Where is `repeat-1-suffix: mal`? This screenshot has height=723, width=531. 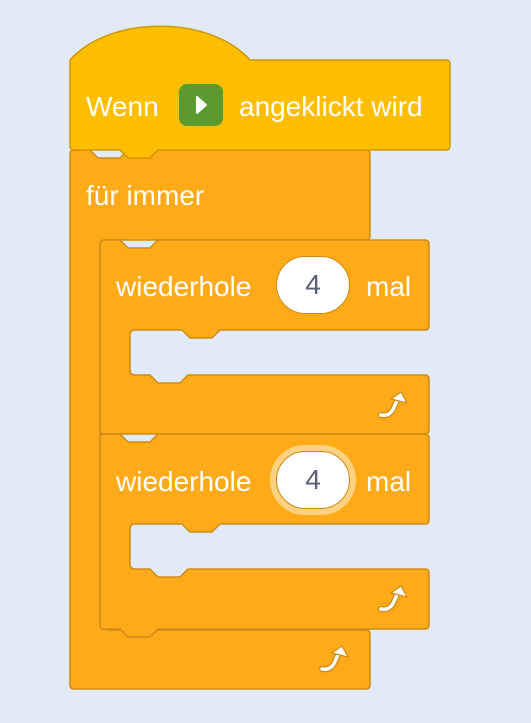
repeat-1-suffix: mal is located at coordinates (389, 286).